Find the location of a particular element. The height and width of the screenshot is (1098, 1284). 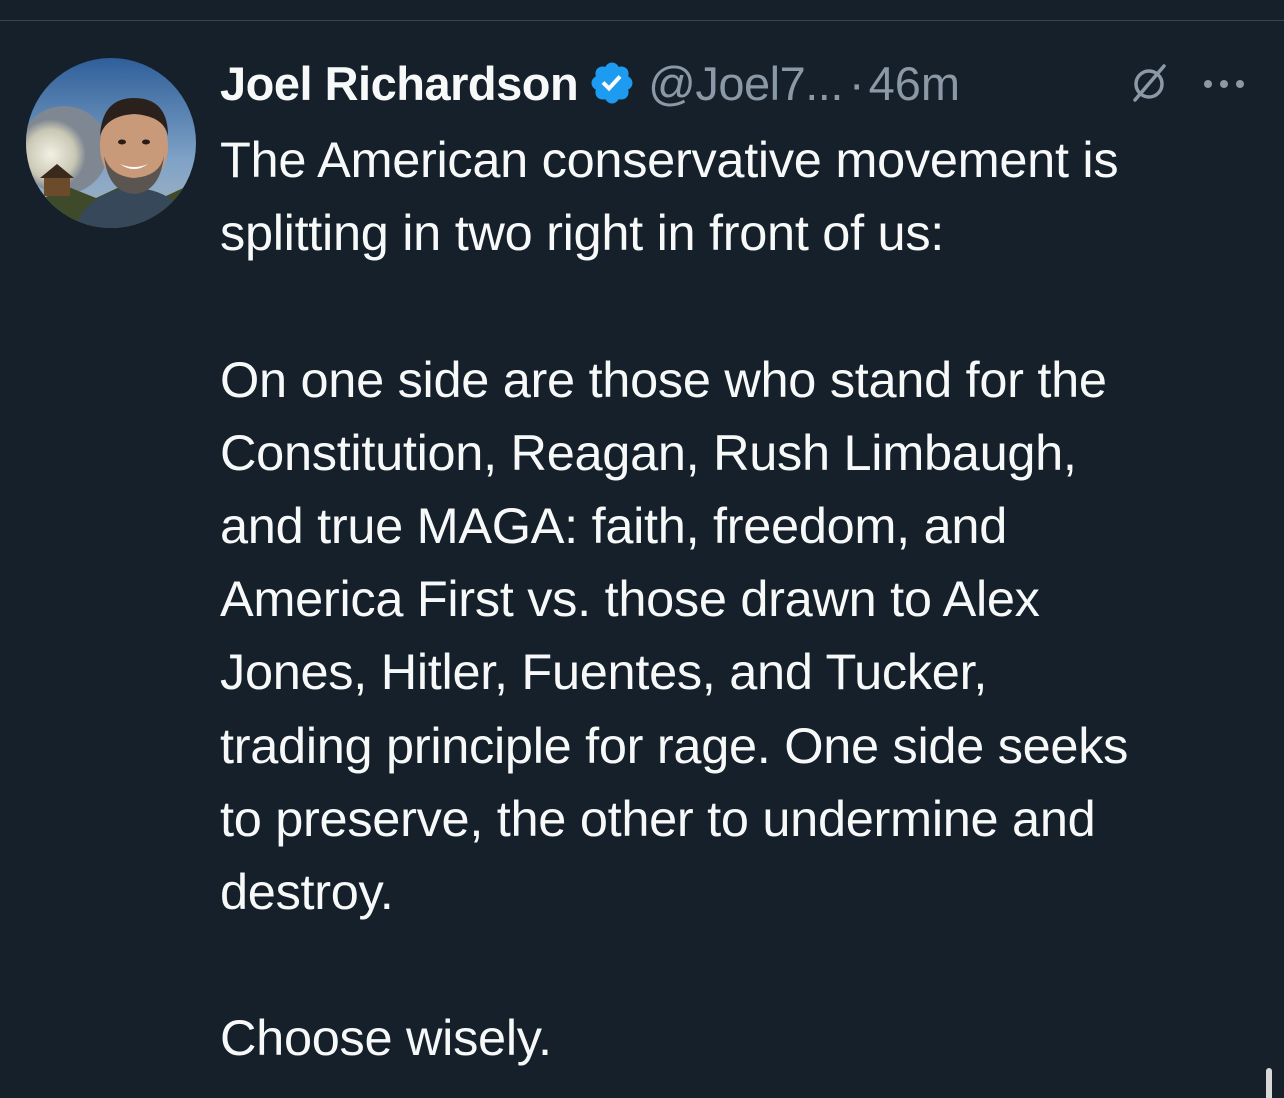

tweet-timestamp: 46m is located at coordinates (914, 83).